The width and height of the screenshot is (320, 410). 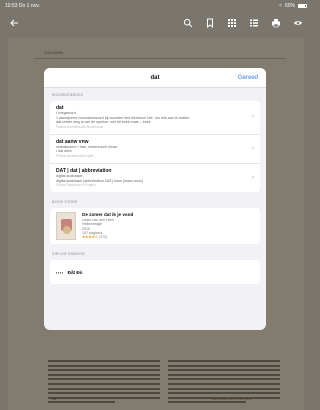 What do you see at coordinates (248, 78) in the screenshot?
I see `done-button: Gereed` at bounding box center [248, 78].